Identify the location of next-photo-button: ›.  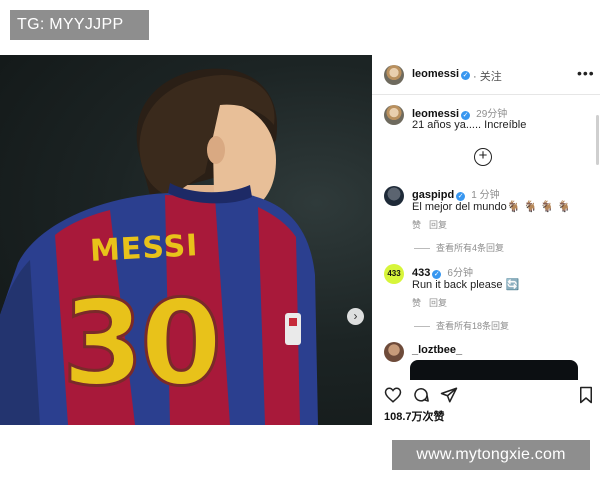
(355, 316).